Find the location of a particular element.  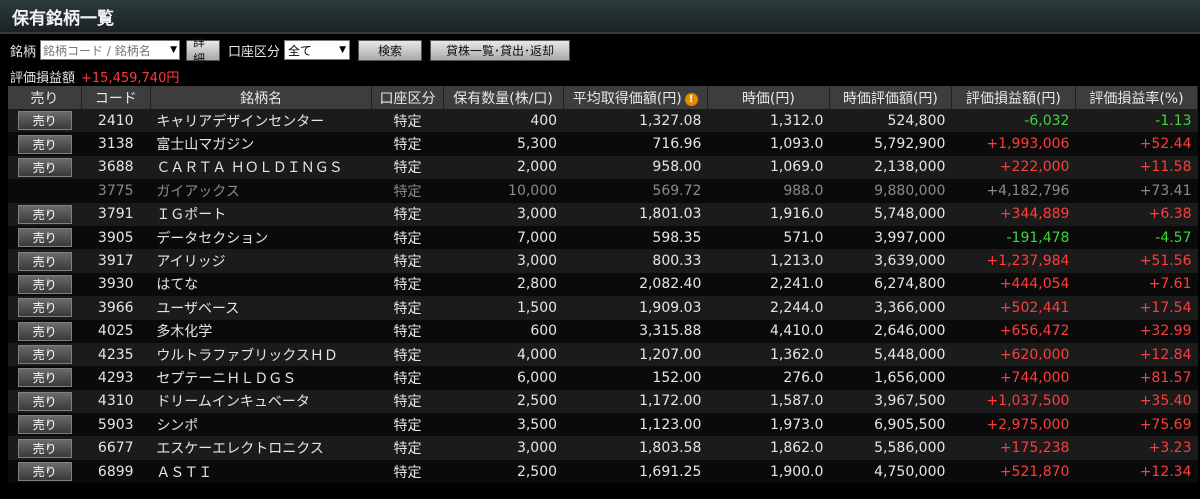

profit-rate-cell: +17.54 is located at coordinates (1136, 308).